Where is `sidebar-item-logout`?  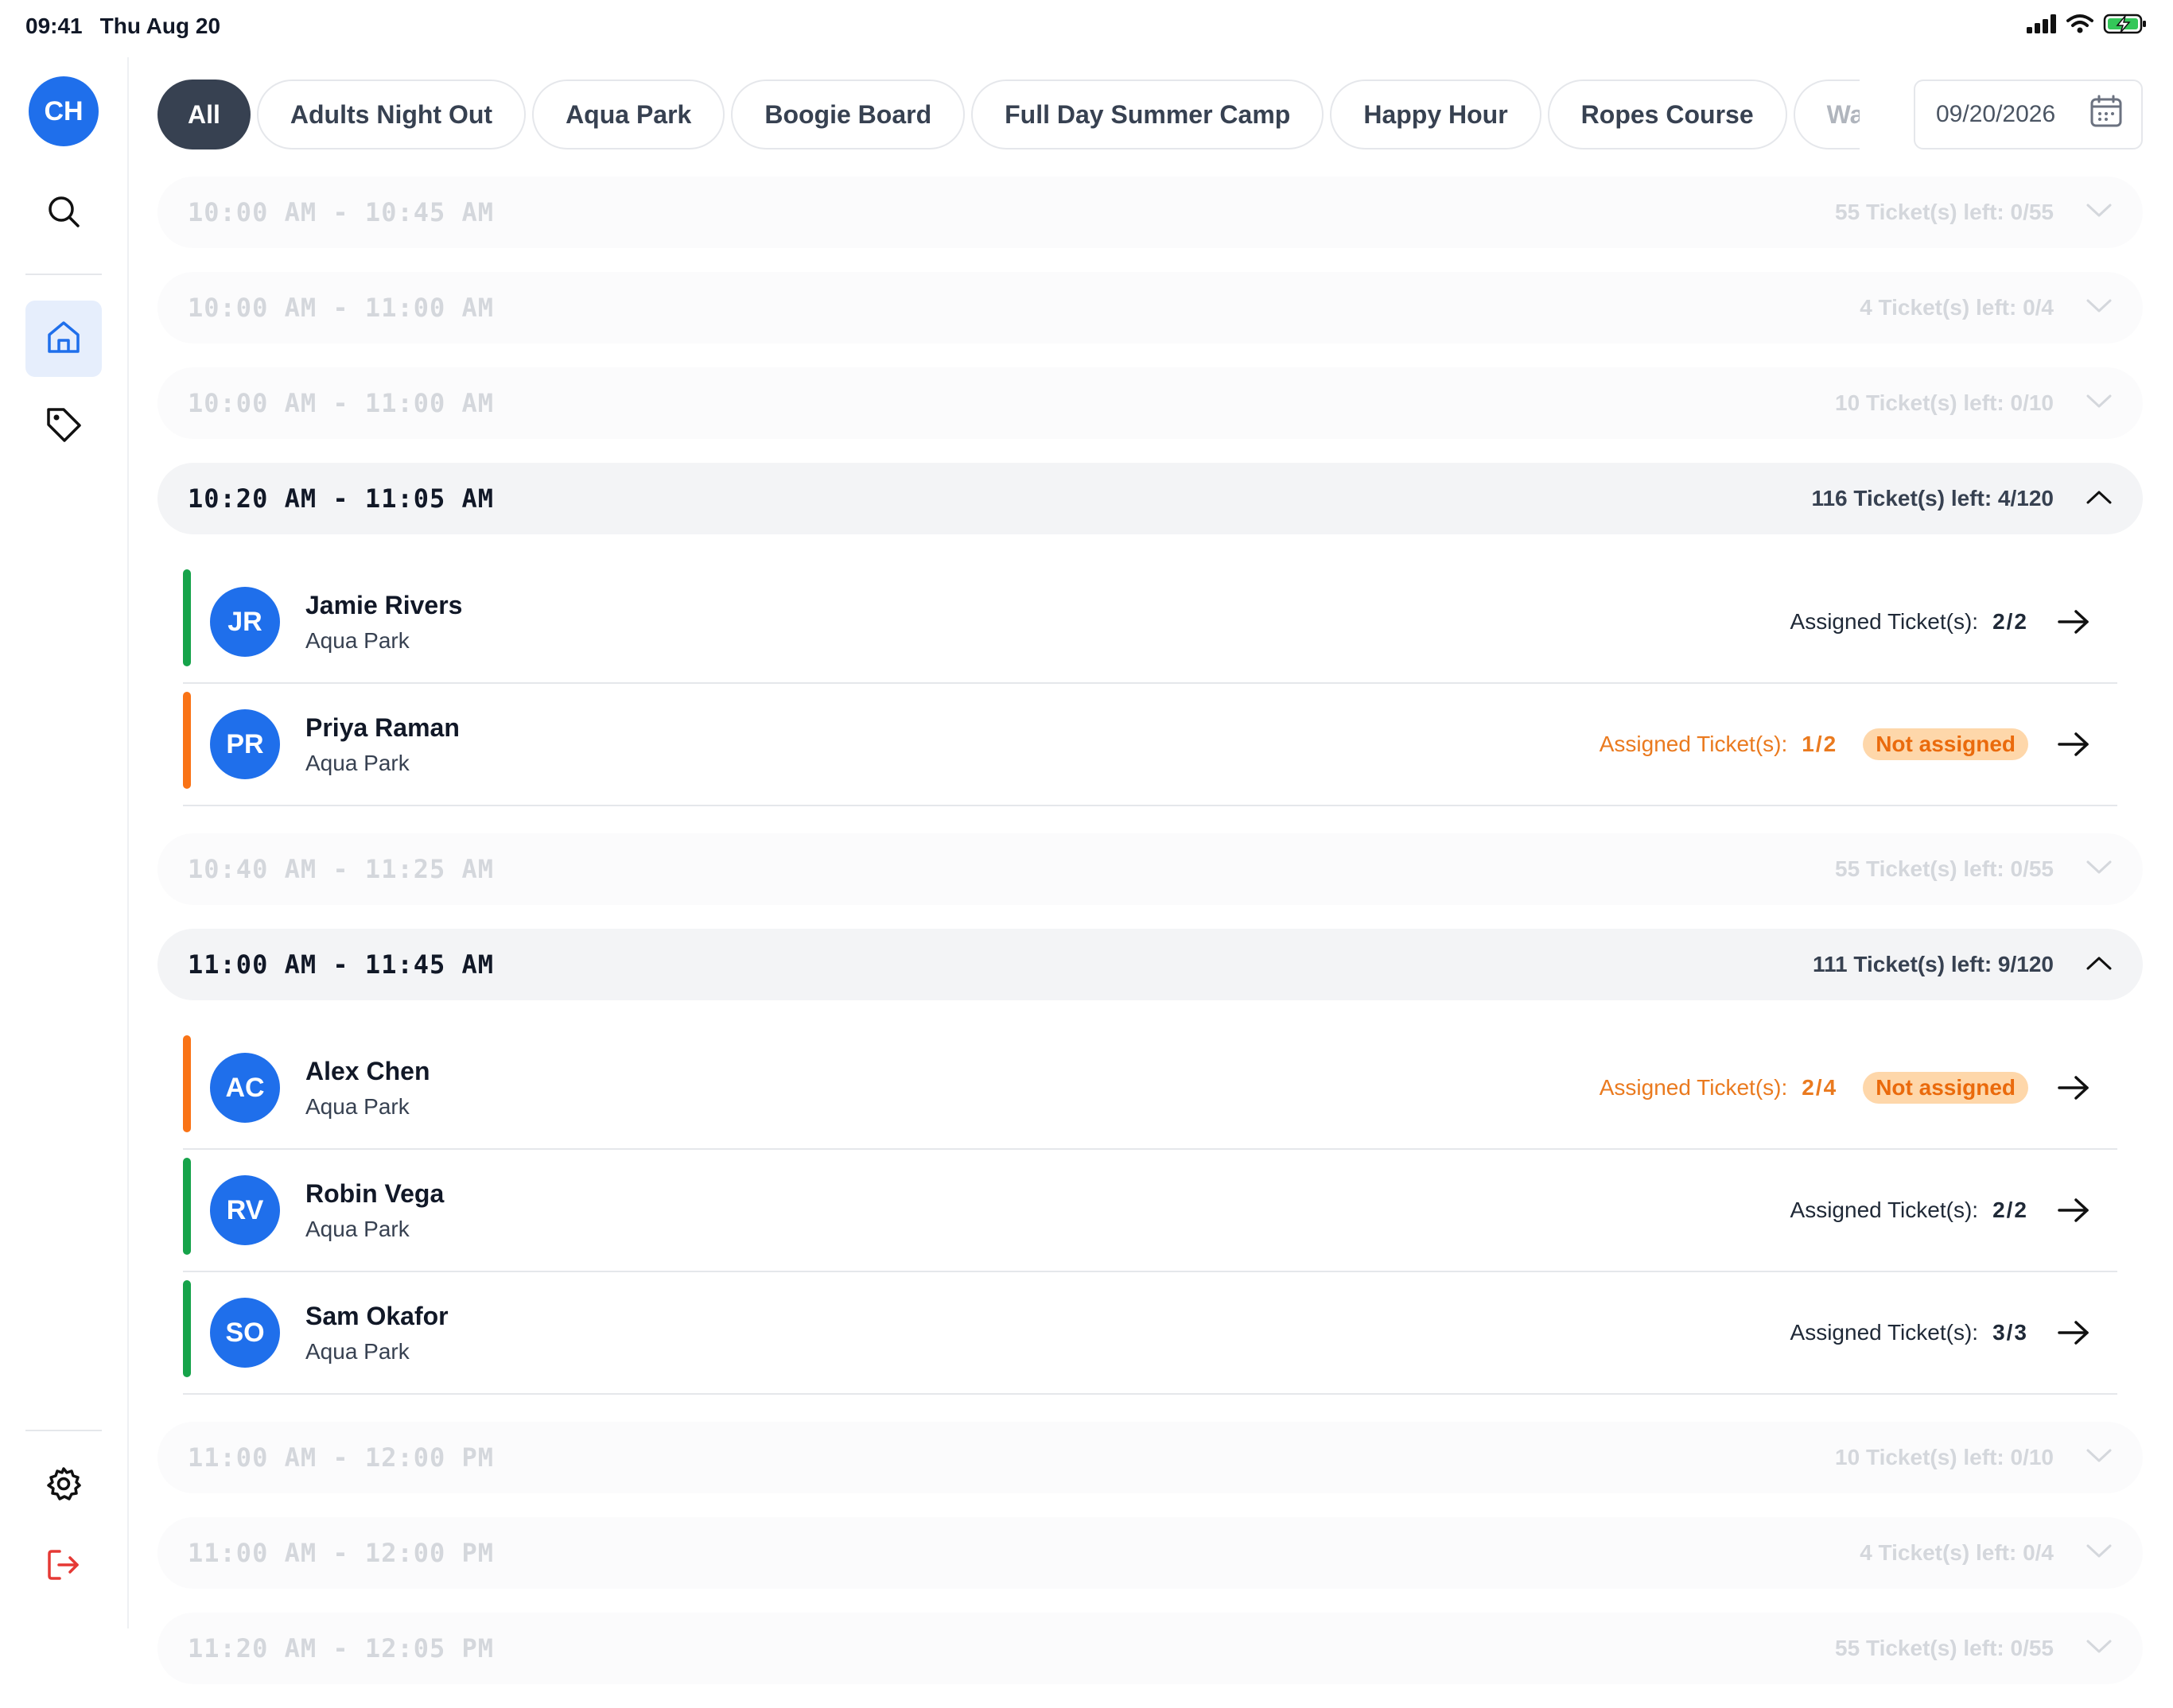 sidebar-item-logout is located at coordinates (63, 1566).